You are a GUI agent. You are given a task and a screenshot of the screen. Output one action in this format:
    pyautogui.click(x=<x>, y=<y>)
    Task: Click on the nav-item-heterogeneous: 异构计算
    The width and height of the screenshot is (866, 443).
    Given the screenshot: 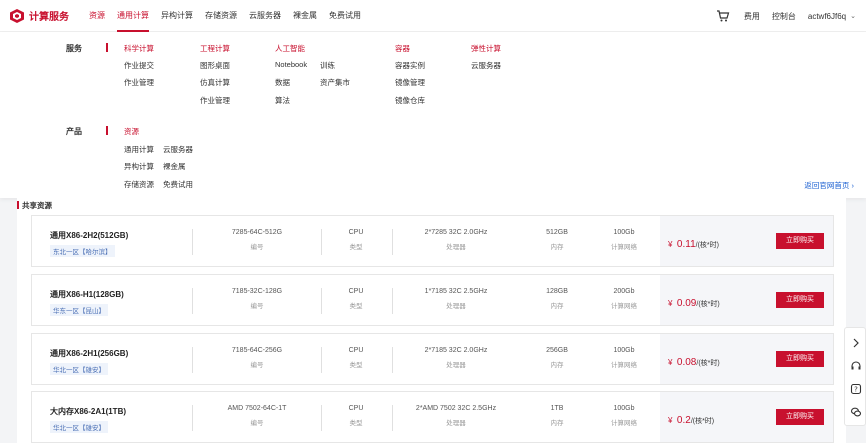 What is the action you would take?
    pyautogui.click(x=177, y=16)
    